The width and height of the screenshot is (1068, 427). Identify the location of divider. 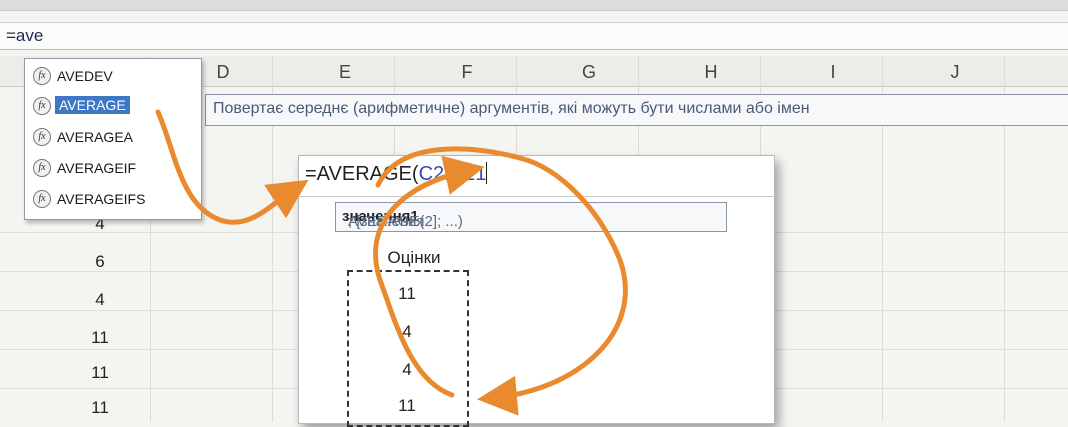
(536, 196).